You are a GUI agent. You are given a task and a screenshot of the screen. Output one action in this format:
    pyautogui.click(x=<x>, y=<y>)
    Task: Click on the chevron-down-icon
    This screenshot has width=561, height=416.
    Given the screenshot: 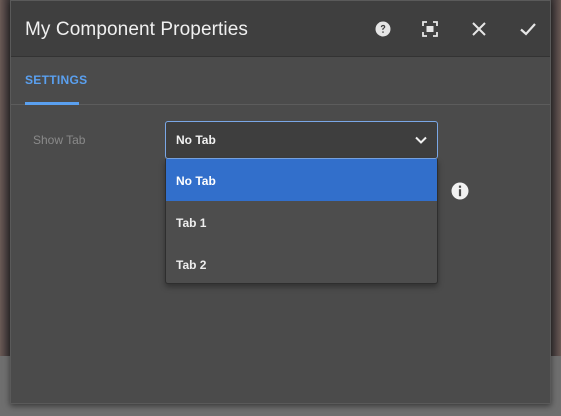 What is the action you would take?
    pyautogui.click(x=421, y=140)
    